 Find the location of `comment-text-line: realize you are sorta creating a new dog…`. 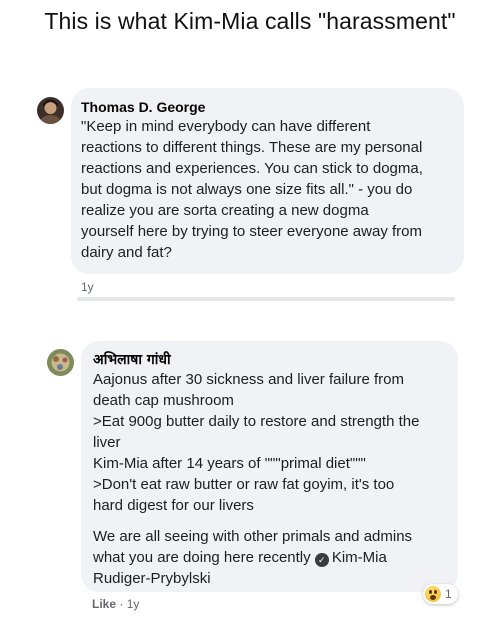

comment-text-line: realize you are sorta creating a new dog… is located at coordinates (225, 210).